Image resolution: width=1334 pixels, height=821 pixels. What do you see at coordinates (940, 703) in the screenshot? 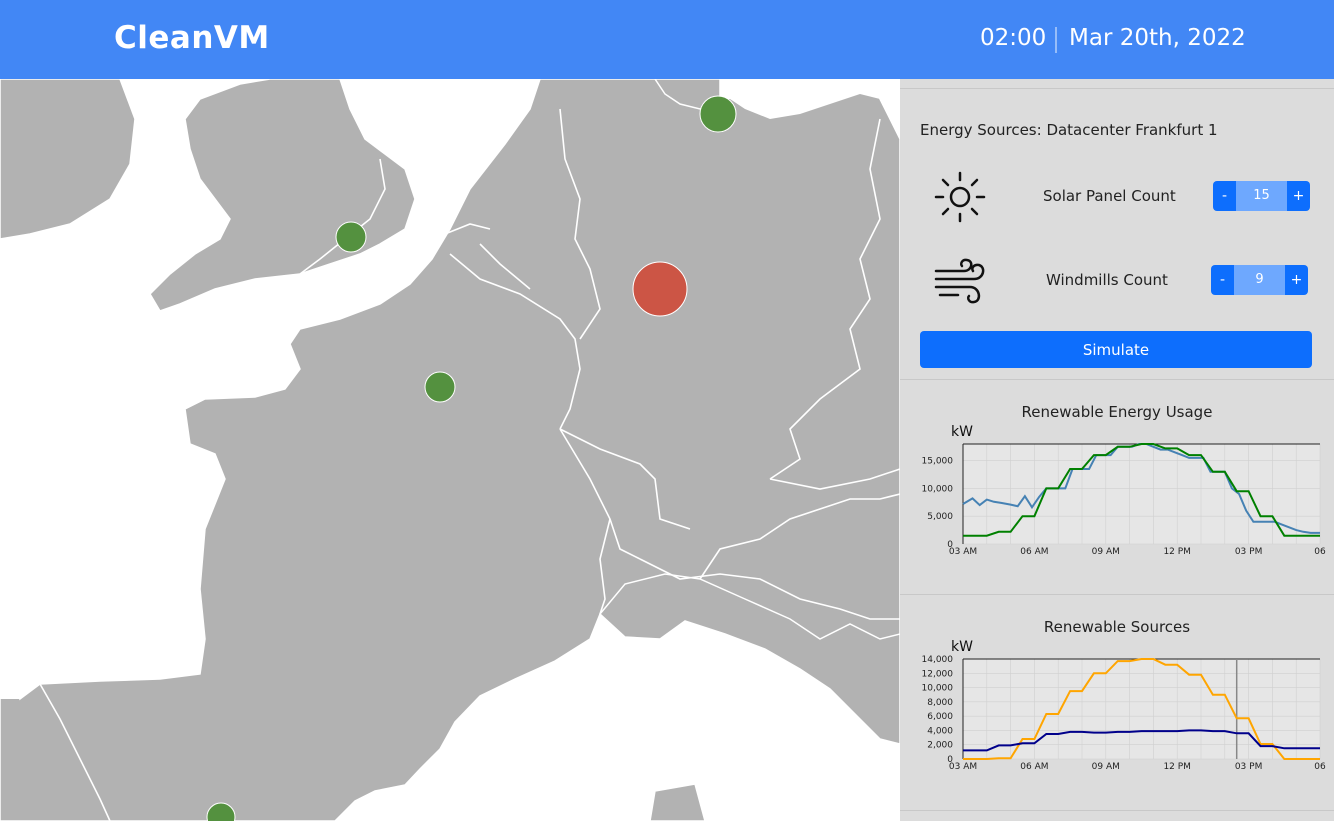
I see `y-tick-label: 8,000` at bounding box center [940, 703].